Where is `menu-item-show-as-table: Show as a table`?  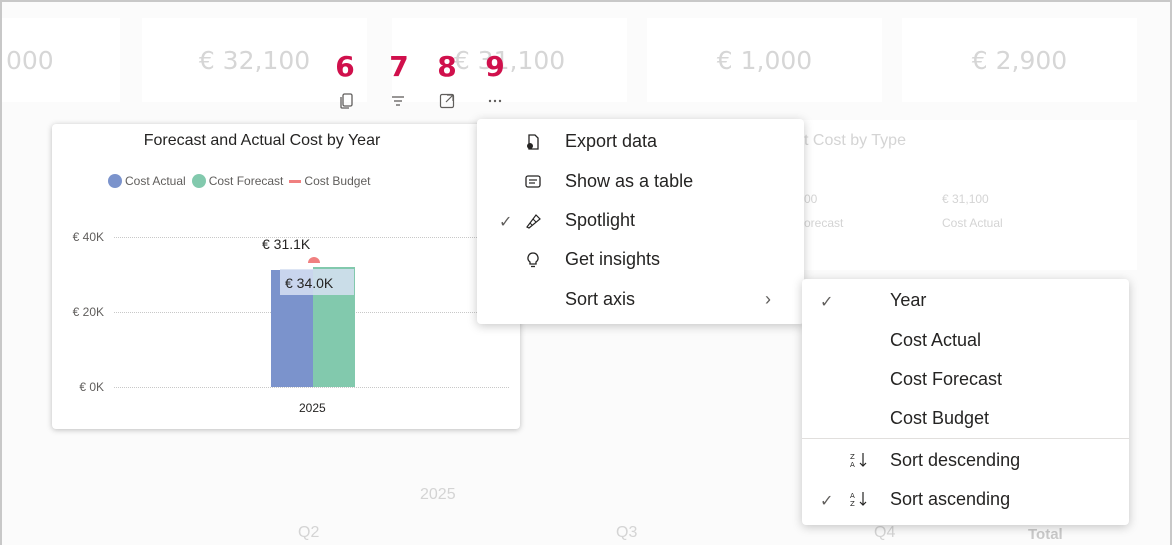 menu-item-show-as-table: Show as a table is located at coordinates (640, 181).